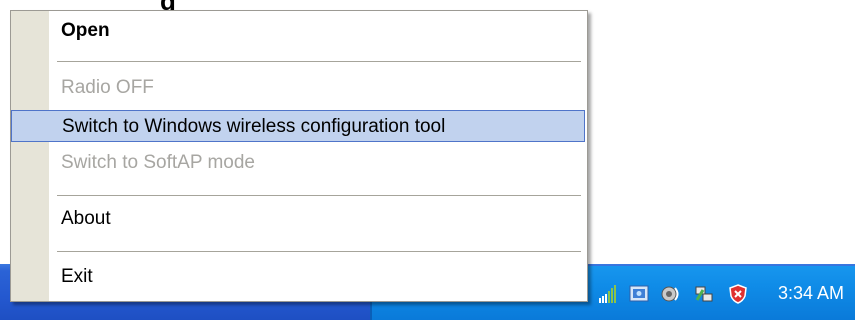 The height and width of the screenshot is (320, 855). I want to click on menu-item-open: Open, so click(317, 31).